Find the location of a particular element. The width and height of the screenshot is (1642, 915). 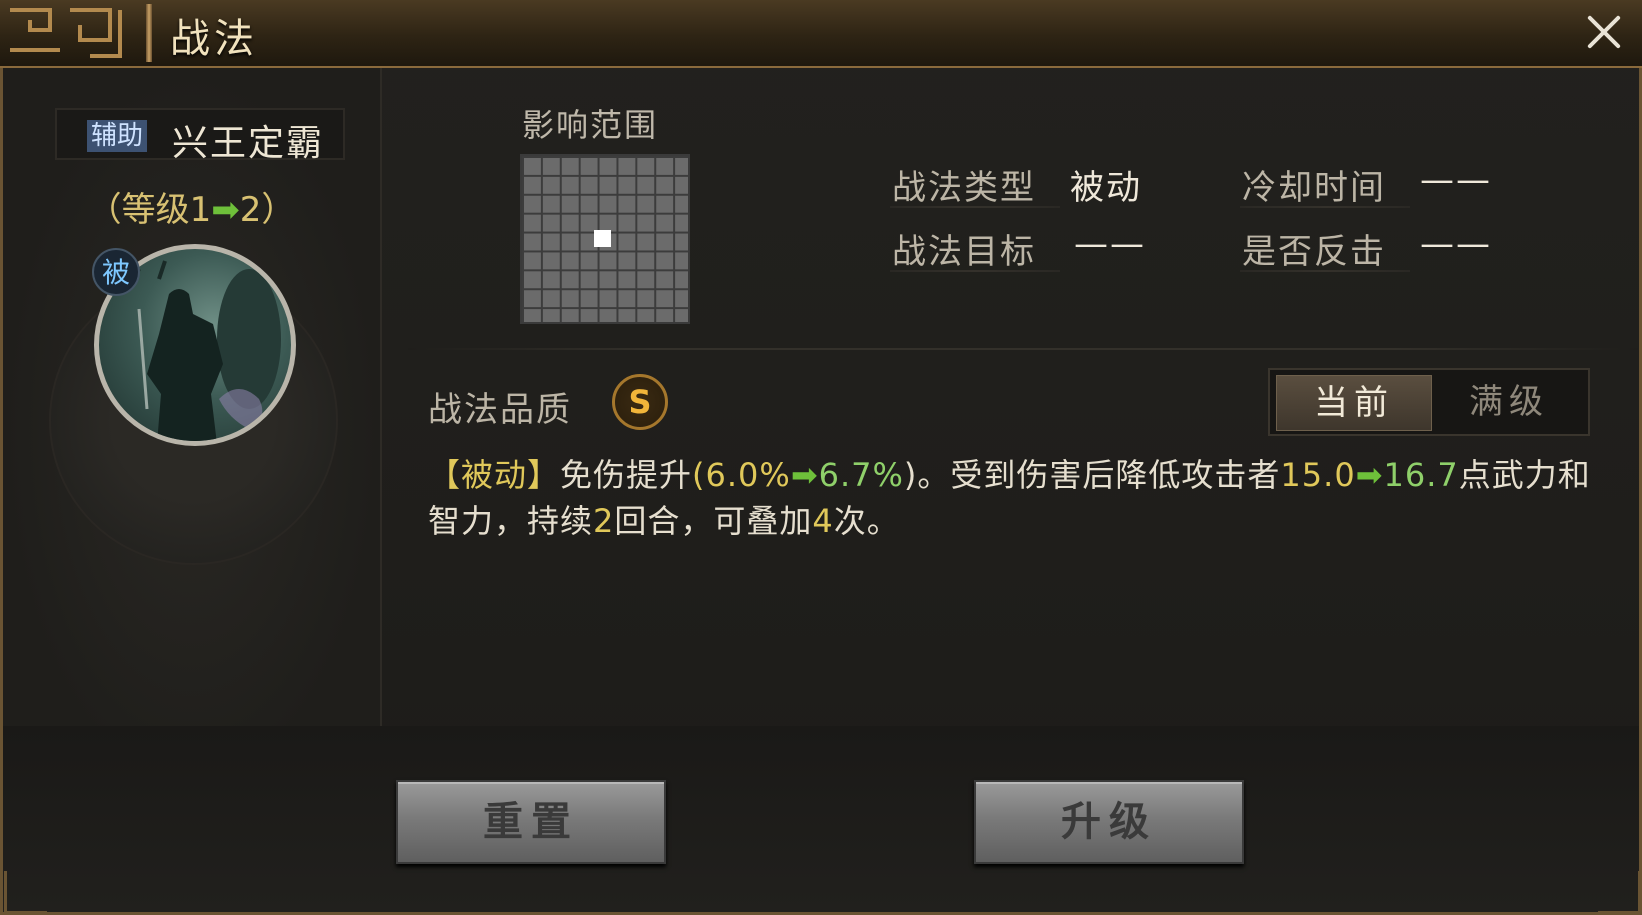

level-to: 2） is located at coordinates (267, 210).